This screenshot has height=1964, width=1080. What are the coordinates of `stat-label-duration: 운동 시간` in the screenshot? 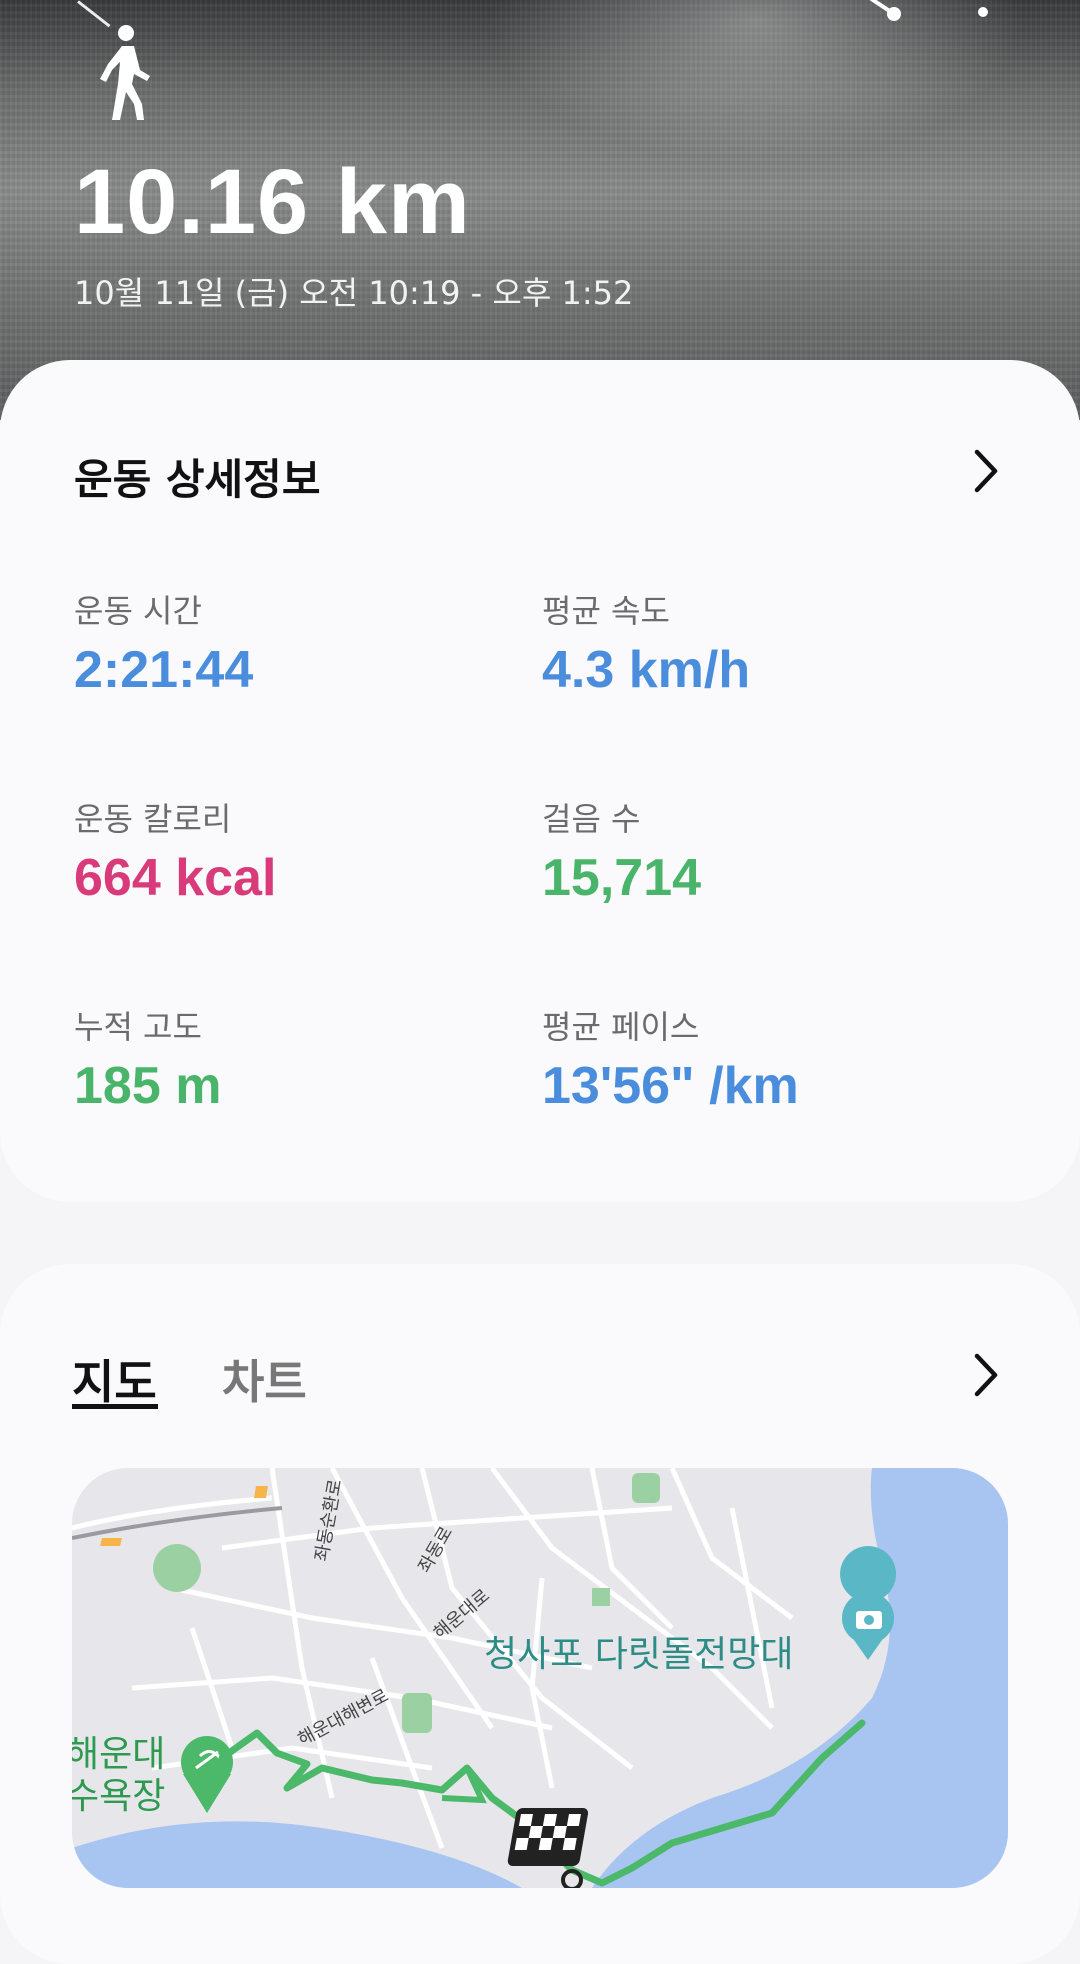 It's located at (138, 611).